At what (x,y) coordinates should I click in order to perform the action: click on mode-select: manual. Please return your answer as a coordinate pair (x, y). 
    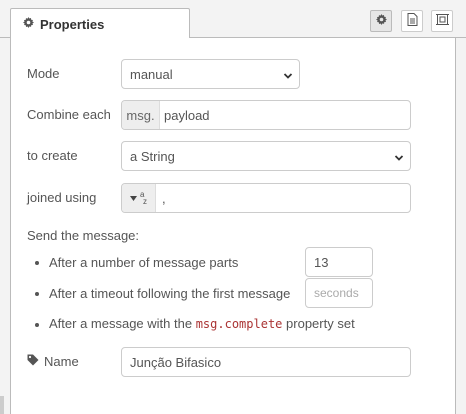
    Looking at the image, I should click on (210, 74).